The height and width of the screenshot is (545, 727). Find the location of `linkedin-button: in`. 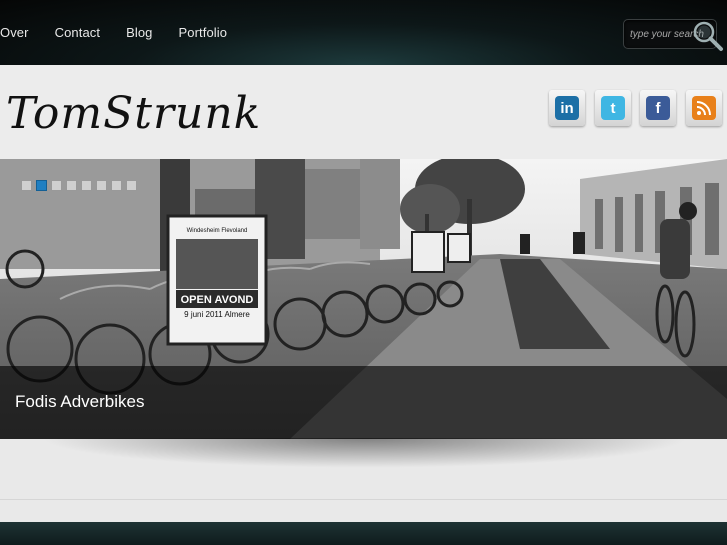

linkedin-button: in is located at coordinates (567, 108).